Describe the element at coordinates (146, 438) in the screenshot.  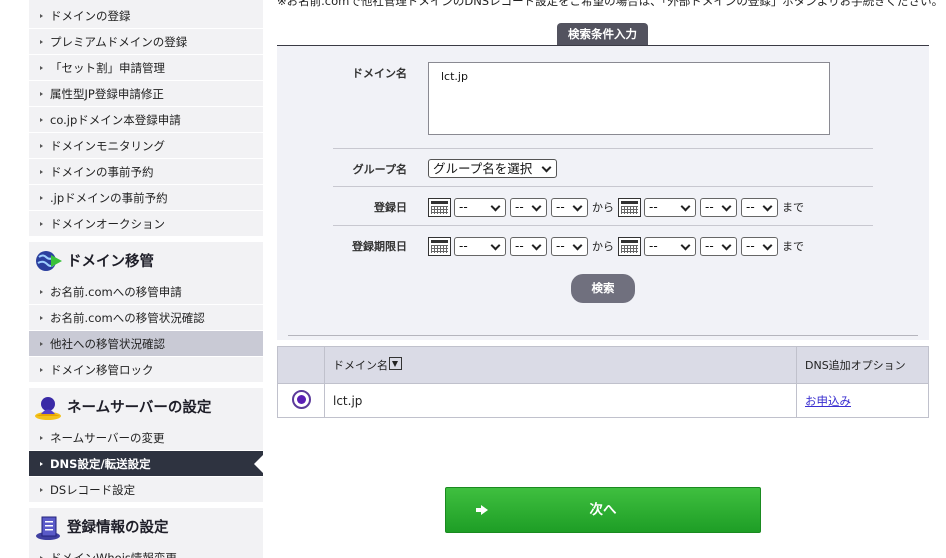
I see `sidebar-item-nameserver-change: ネームサーバーの変更` at that location.